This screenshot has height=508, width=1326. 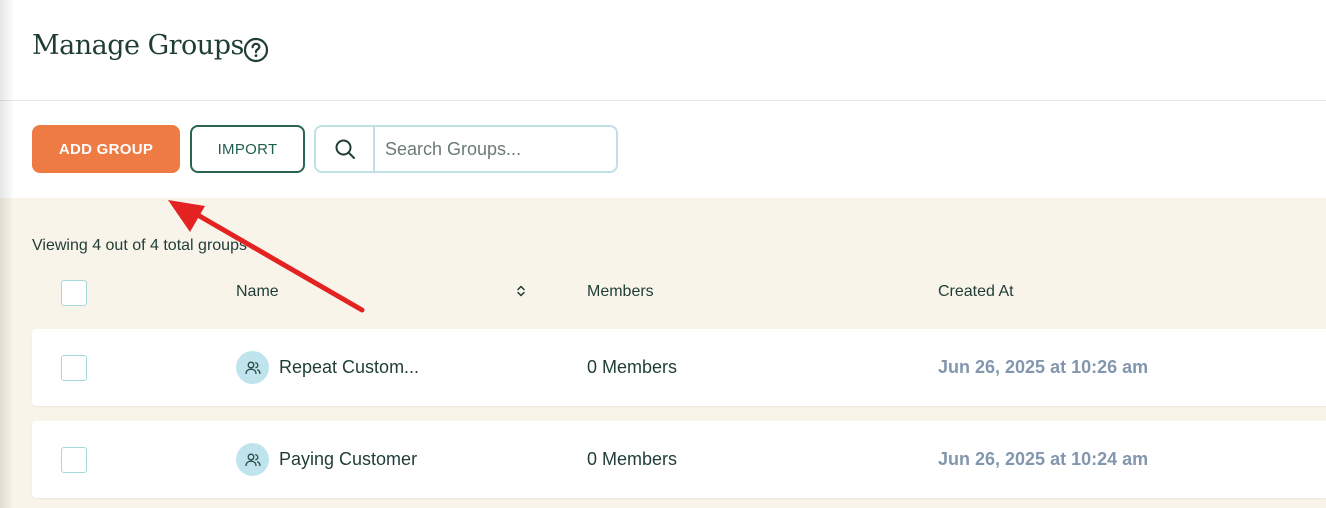 What do you see at coordinates (74, 293) in the screenshot?
I see `select-all-checkbox` at bounding box center [74, 293].